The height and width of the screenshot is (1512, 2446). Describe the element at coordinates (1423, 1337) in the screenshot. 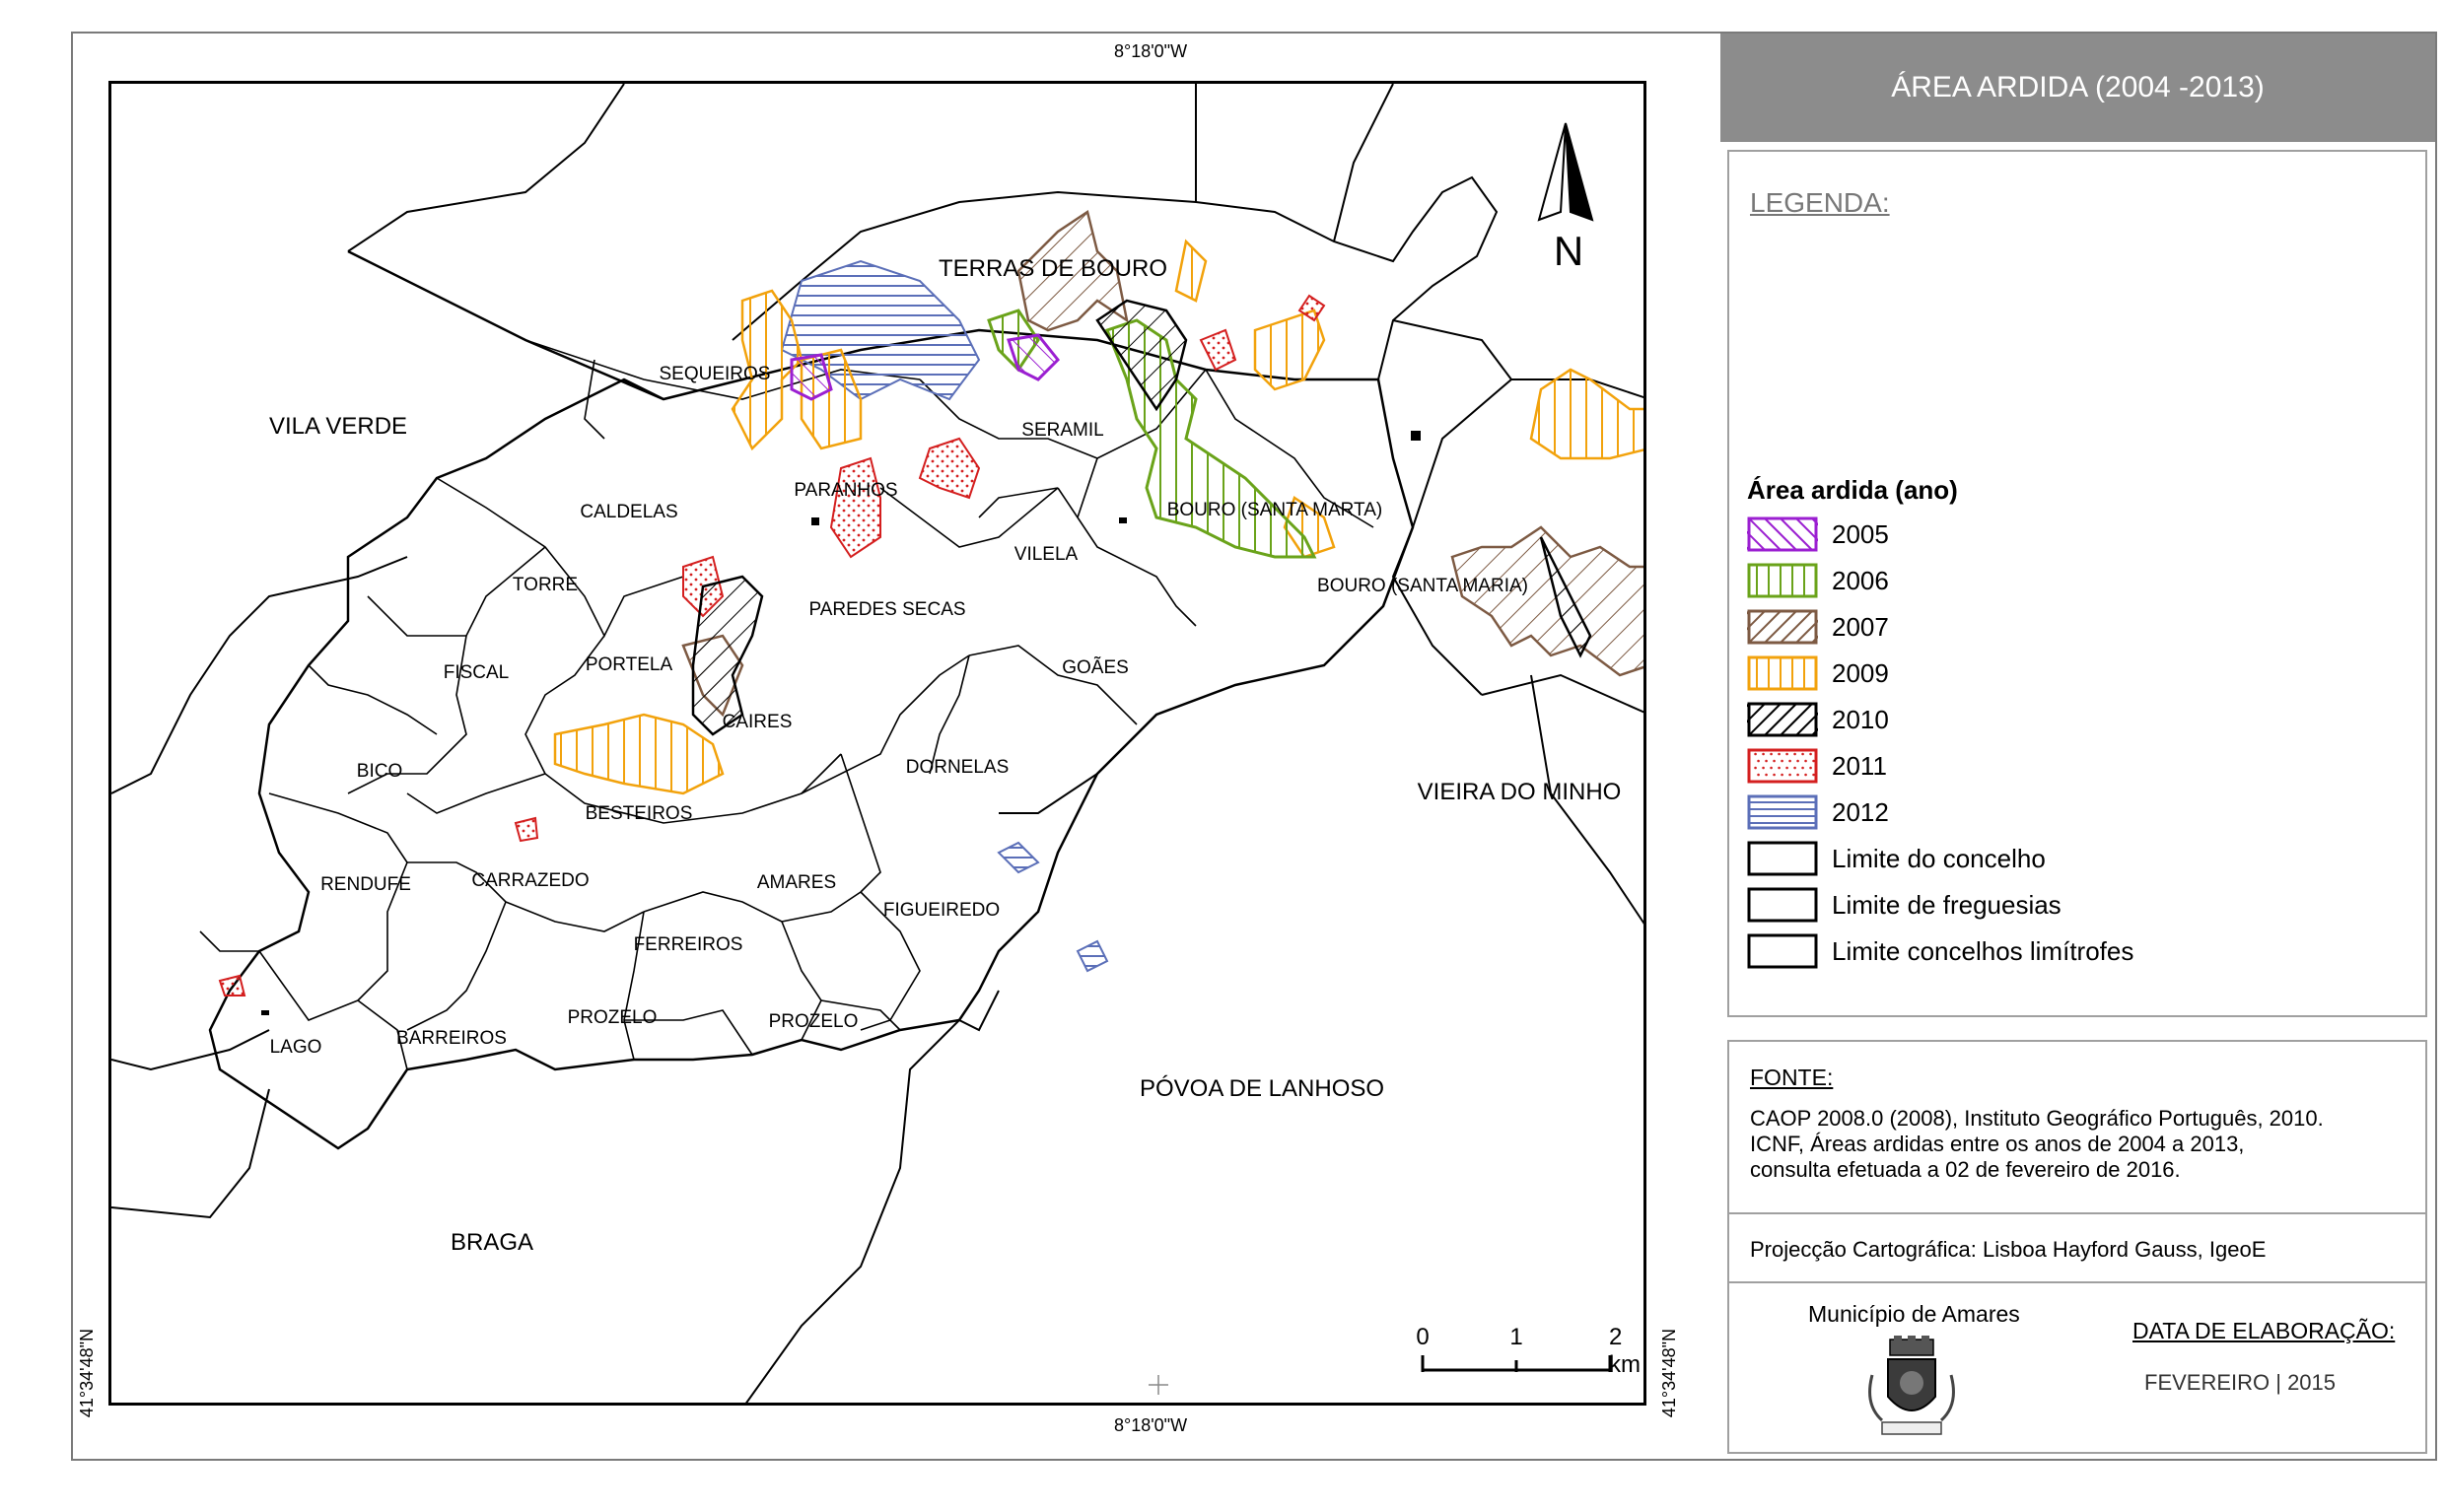

I see `scale-label-0: 0` at that location.